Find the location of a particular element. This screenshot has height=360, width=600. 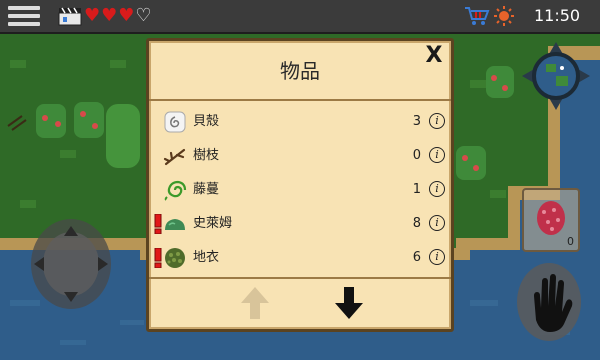

clapperboard-icon is located at coordinates (70, 16).